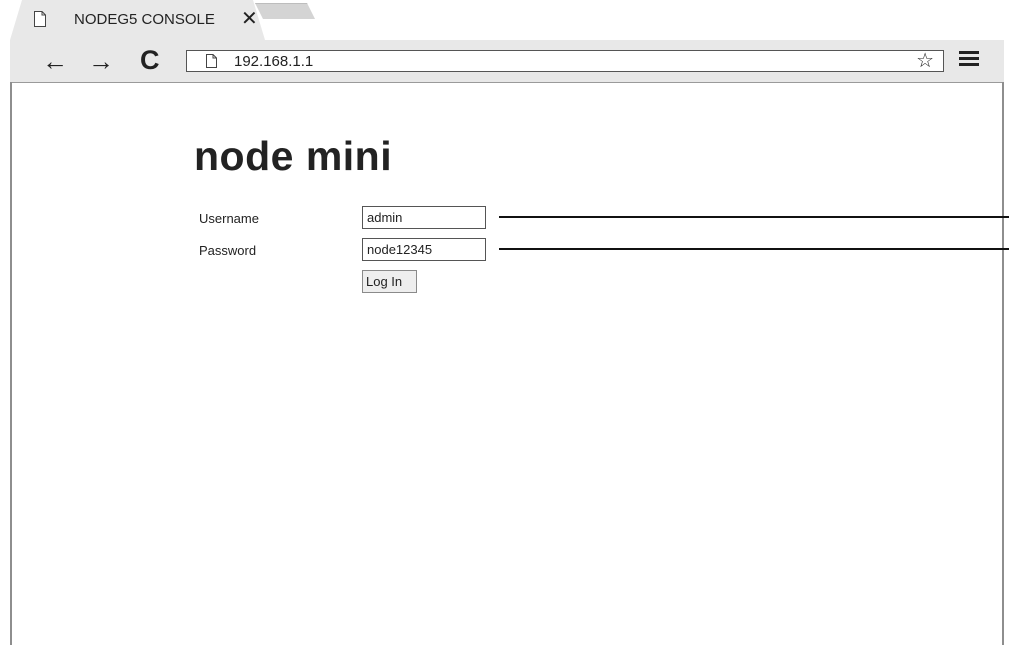 Image resolution: width=1009 pixels, height=645 pixels. Describe the element at coordinates (424, 217) in the screenshot. I see `username-input` at that location.